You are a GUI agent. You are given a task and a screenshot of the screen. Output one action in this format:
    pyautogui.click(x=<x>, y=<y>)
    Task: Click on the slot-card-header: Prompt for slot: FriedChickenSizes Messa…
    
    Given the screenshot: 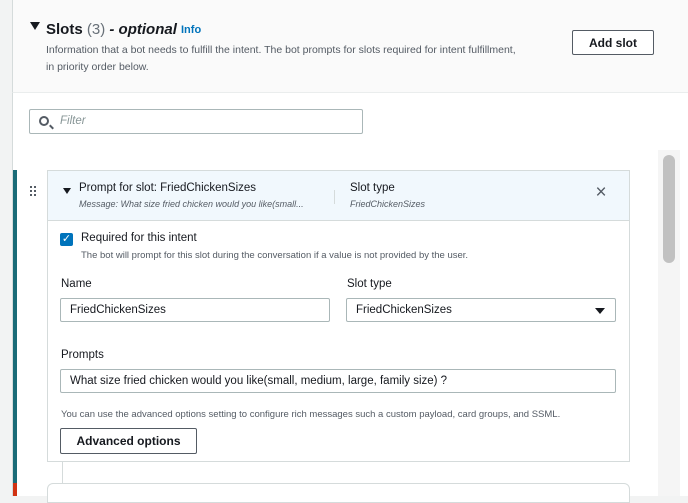 What is the action you would take?
    pyautogui.click(x=338, y=196)
    